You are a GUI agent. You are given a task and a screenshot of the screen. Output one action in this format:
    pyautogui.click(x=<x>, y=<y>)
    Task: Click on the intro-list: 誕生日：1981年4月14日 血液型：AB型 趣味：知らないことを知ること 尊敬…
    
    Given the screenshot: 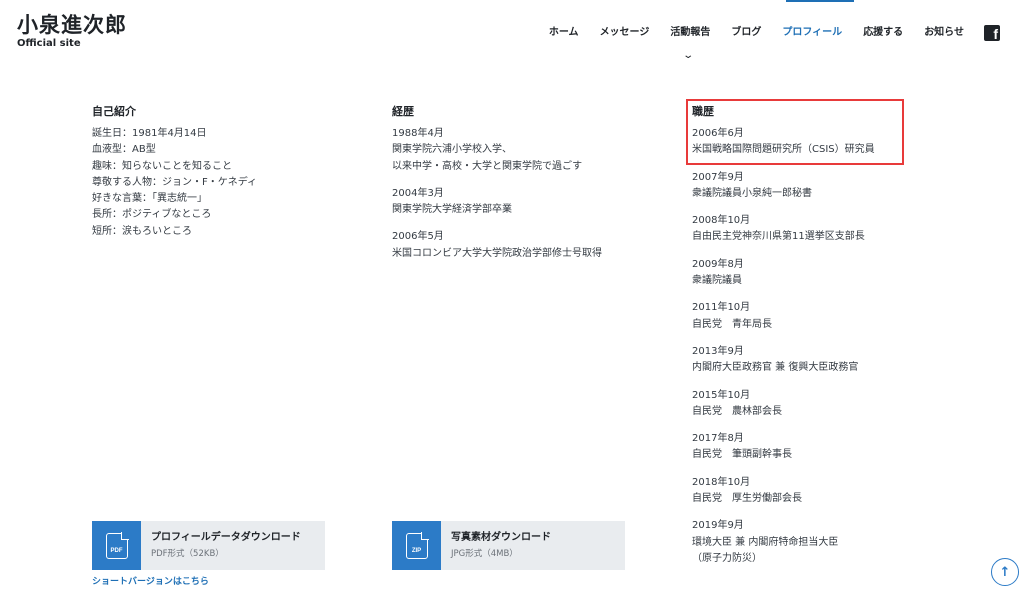 What is the action you would take?
    pyautogui.click(x=174, y=183)
    